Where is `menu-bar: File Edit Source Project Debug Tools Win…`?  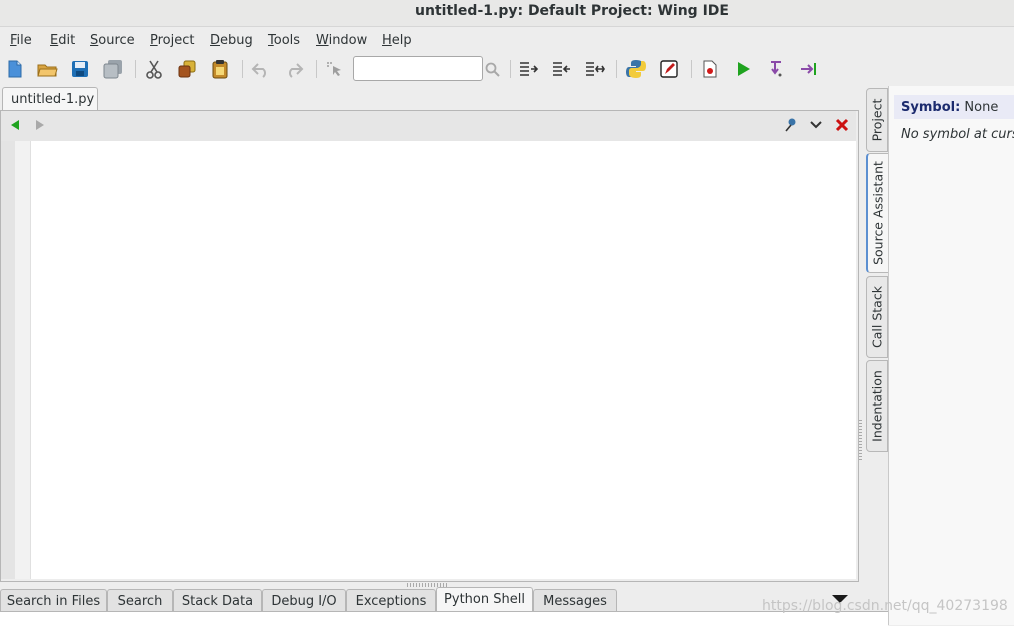 menu-bar: File Edit Source Project Debug Tools Win… is located at coordinates (507, 40).